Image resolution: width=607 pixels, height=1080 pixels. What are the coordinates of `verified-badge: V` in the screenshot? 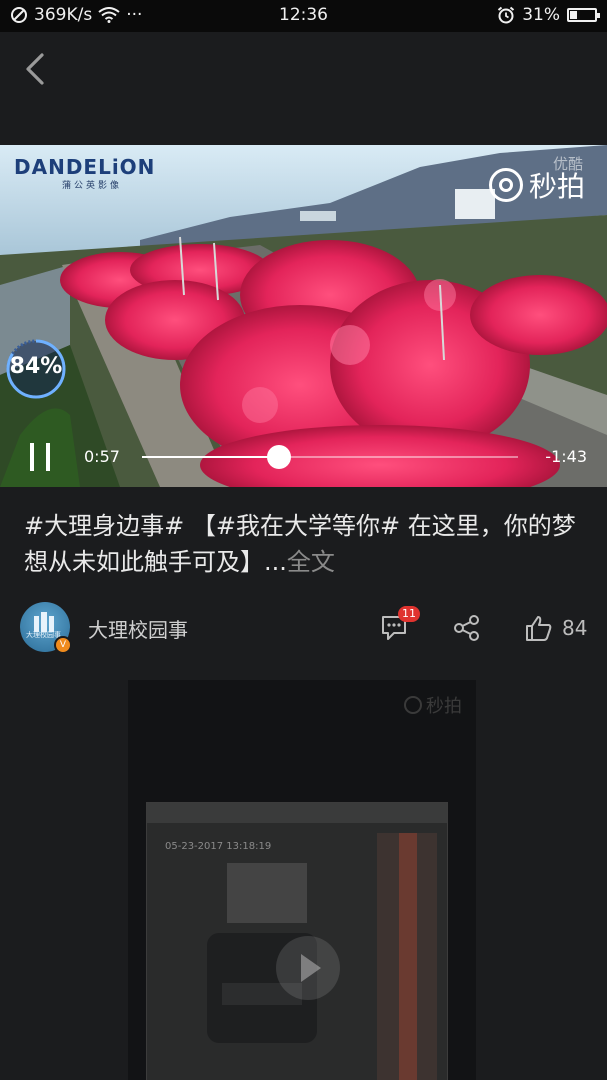 It's located at (63, 645).